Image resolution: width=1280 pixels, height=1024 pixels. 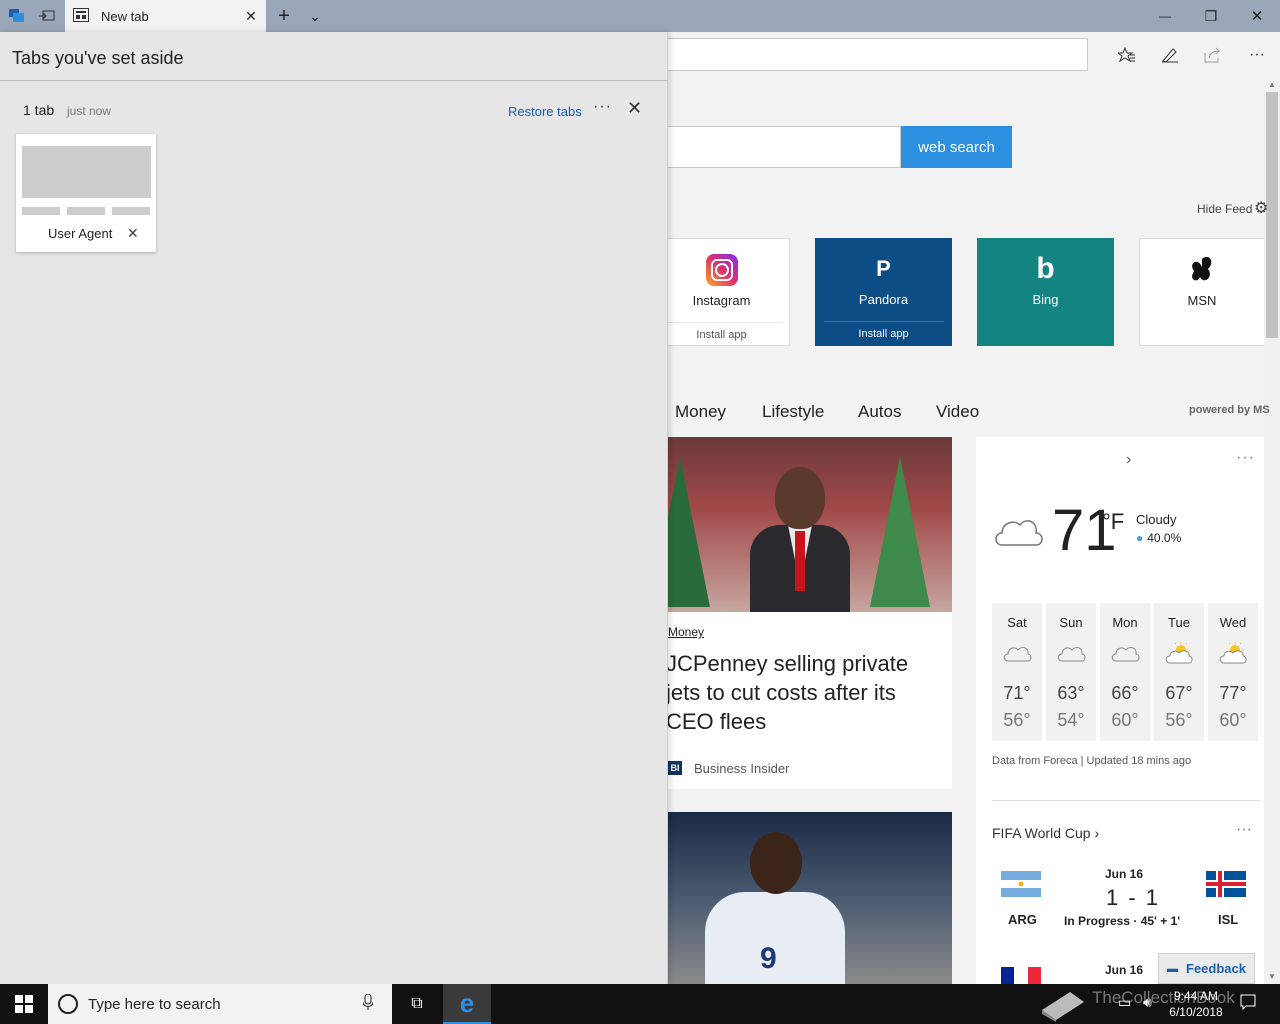 I want to click on team-home: ARG, so click(x=1022, y=919).